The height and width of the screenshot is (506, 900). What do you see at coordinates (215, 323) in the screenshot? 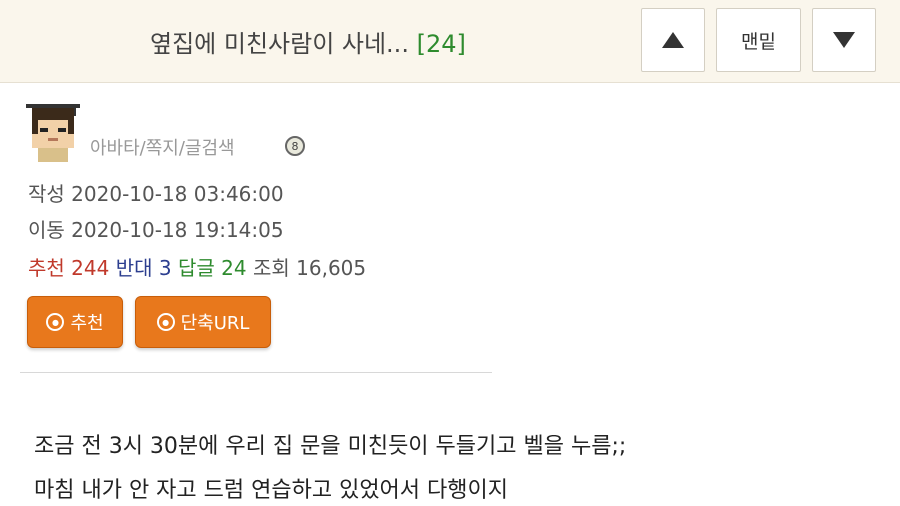
I see `short-url-button-label: 단축URL` at bounding box center [215, 323].